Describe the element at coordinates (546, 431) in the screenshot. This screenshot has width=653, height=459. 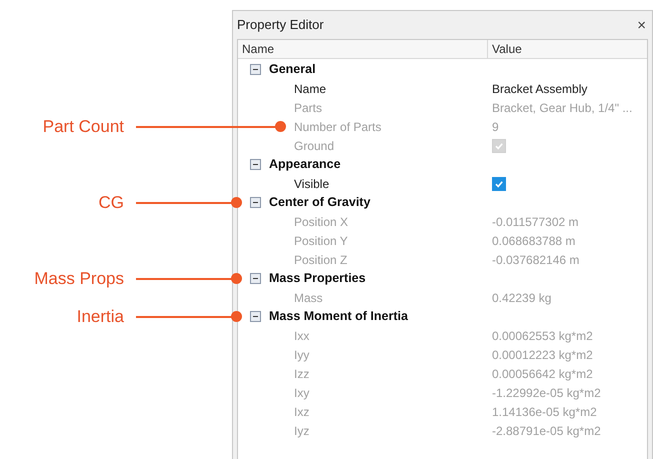
I see `property-value: -2.88791e-05 kg*m2` at that location.